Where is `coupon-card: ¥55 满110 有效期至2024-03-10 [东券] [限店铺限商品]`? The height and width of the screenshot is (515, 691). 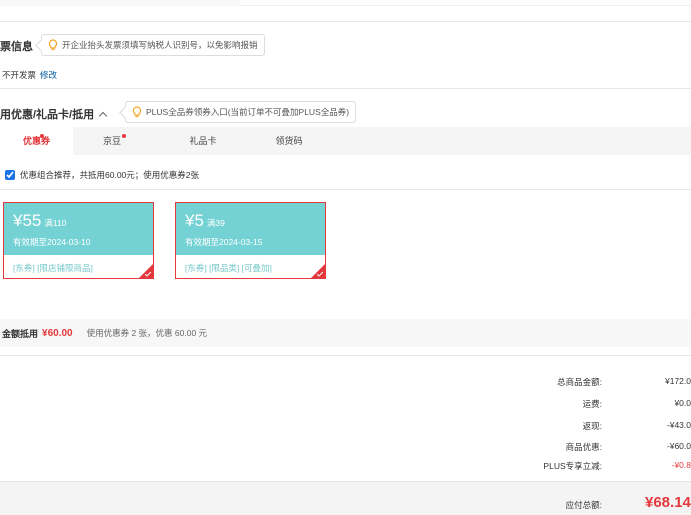 coupon-card: ¥55 满110 有效期至2024-03-10 [东券] [限店铺限商品] is located at coordinates (78, 240).